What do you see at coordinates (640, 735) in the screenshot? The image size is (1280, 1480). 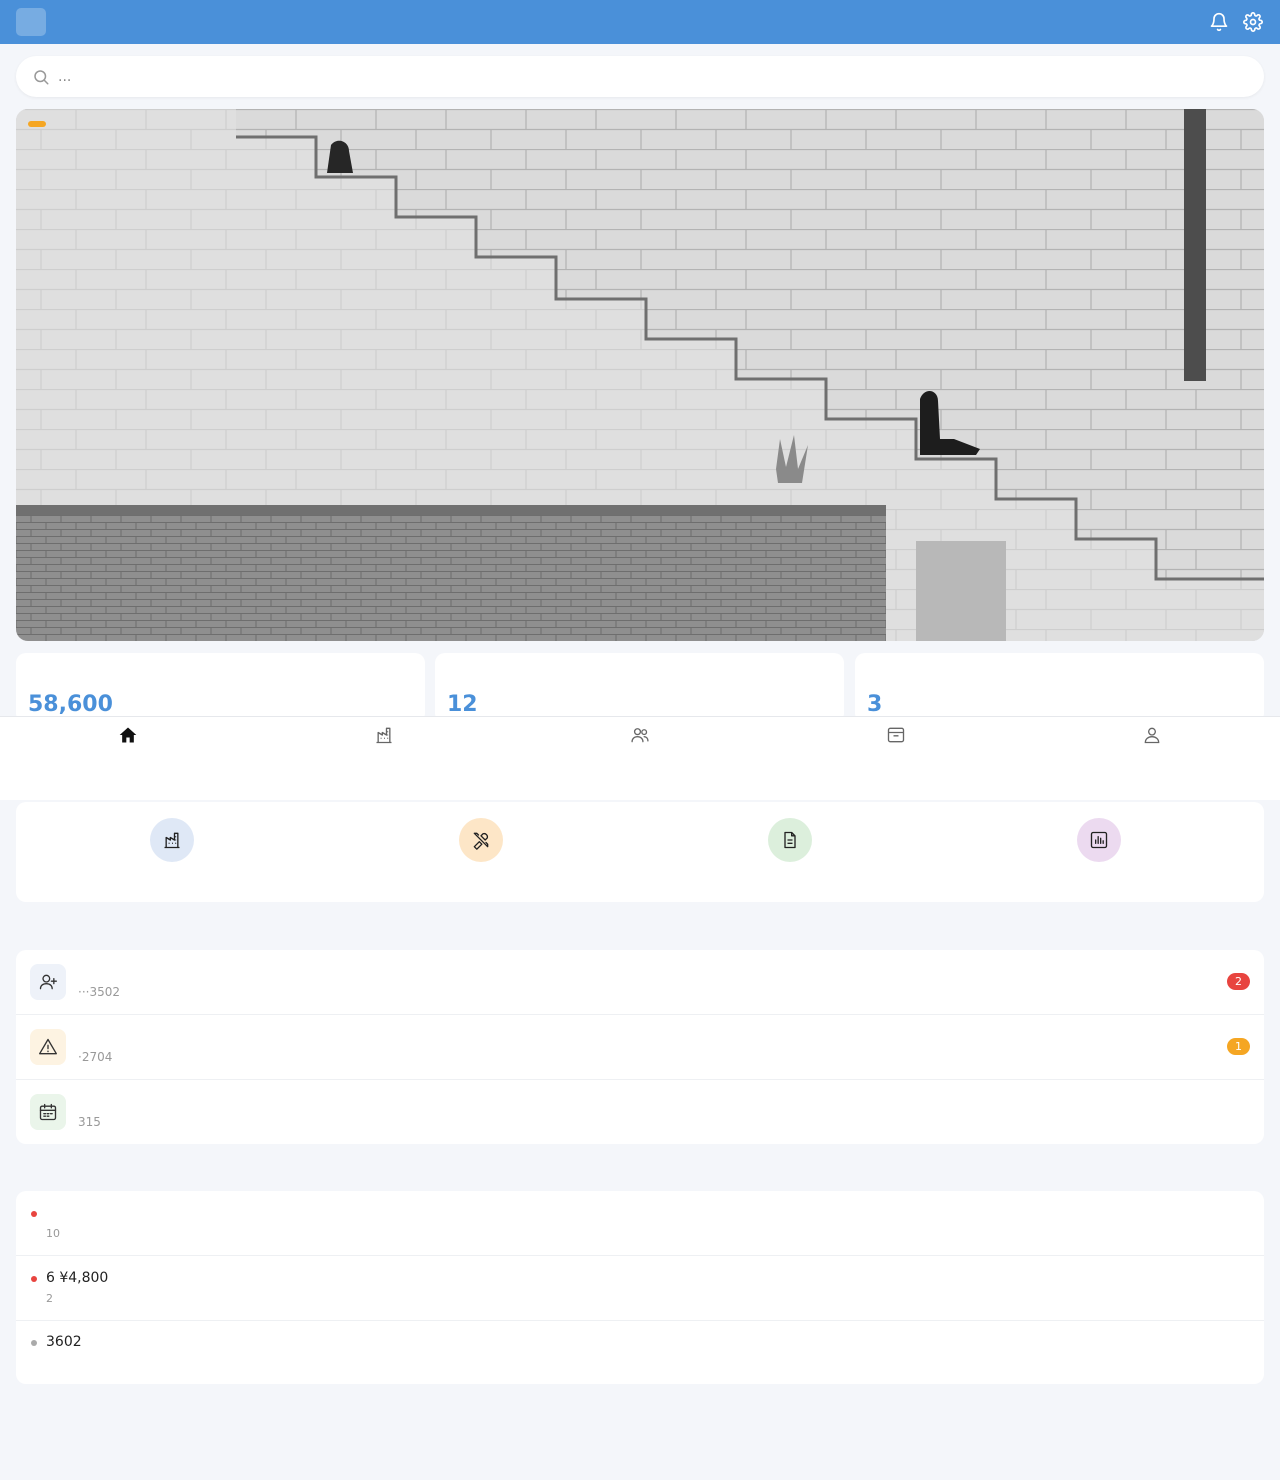 I see `users-icon` at bounding box center [640, 735].